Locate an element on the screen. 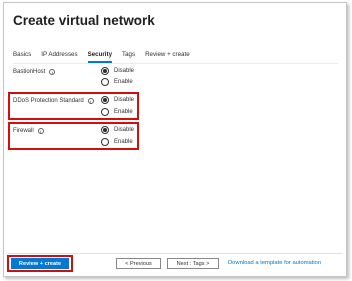  ddos-disable-label: Disable is located at coordinates (124, 100).